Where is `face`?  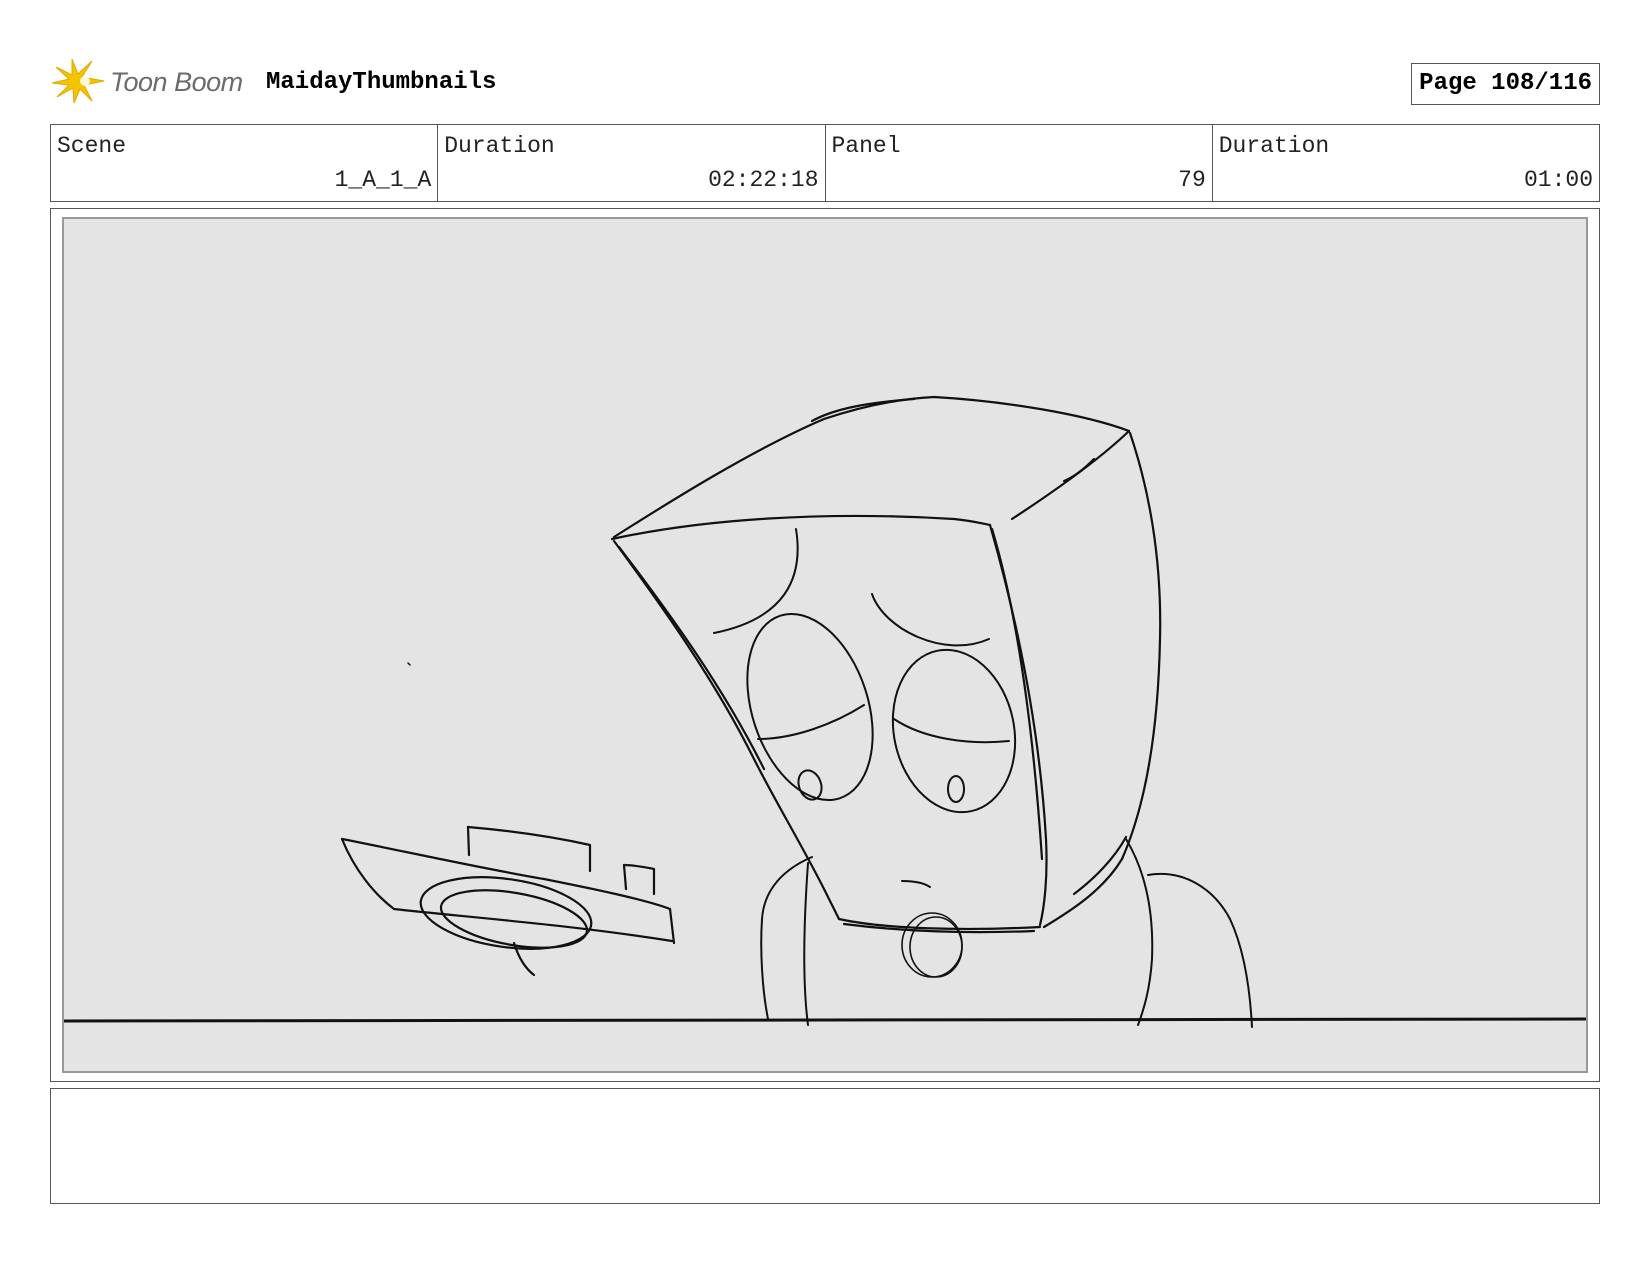
face is located at coordinates (865, 708).